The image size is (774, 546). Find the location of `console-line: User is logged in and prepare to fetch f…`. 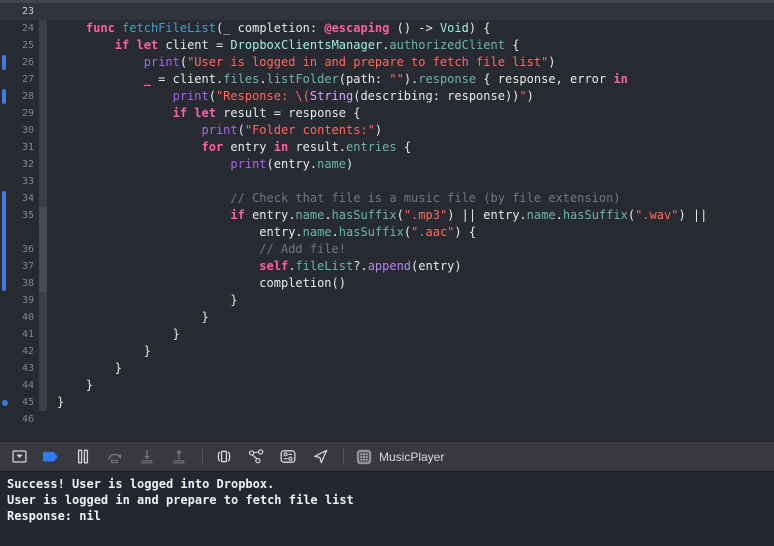

console-line: User is logged in and prepare to fetch f… is located at coordinates (180, 500).